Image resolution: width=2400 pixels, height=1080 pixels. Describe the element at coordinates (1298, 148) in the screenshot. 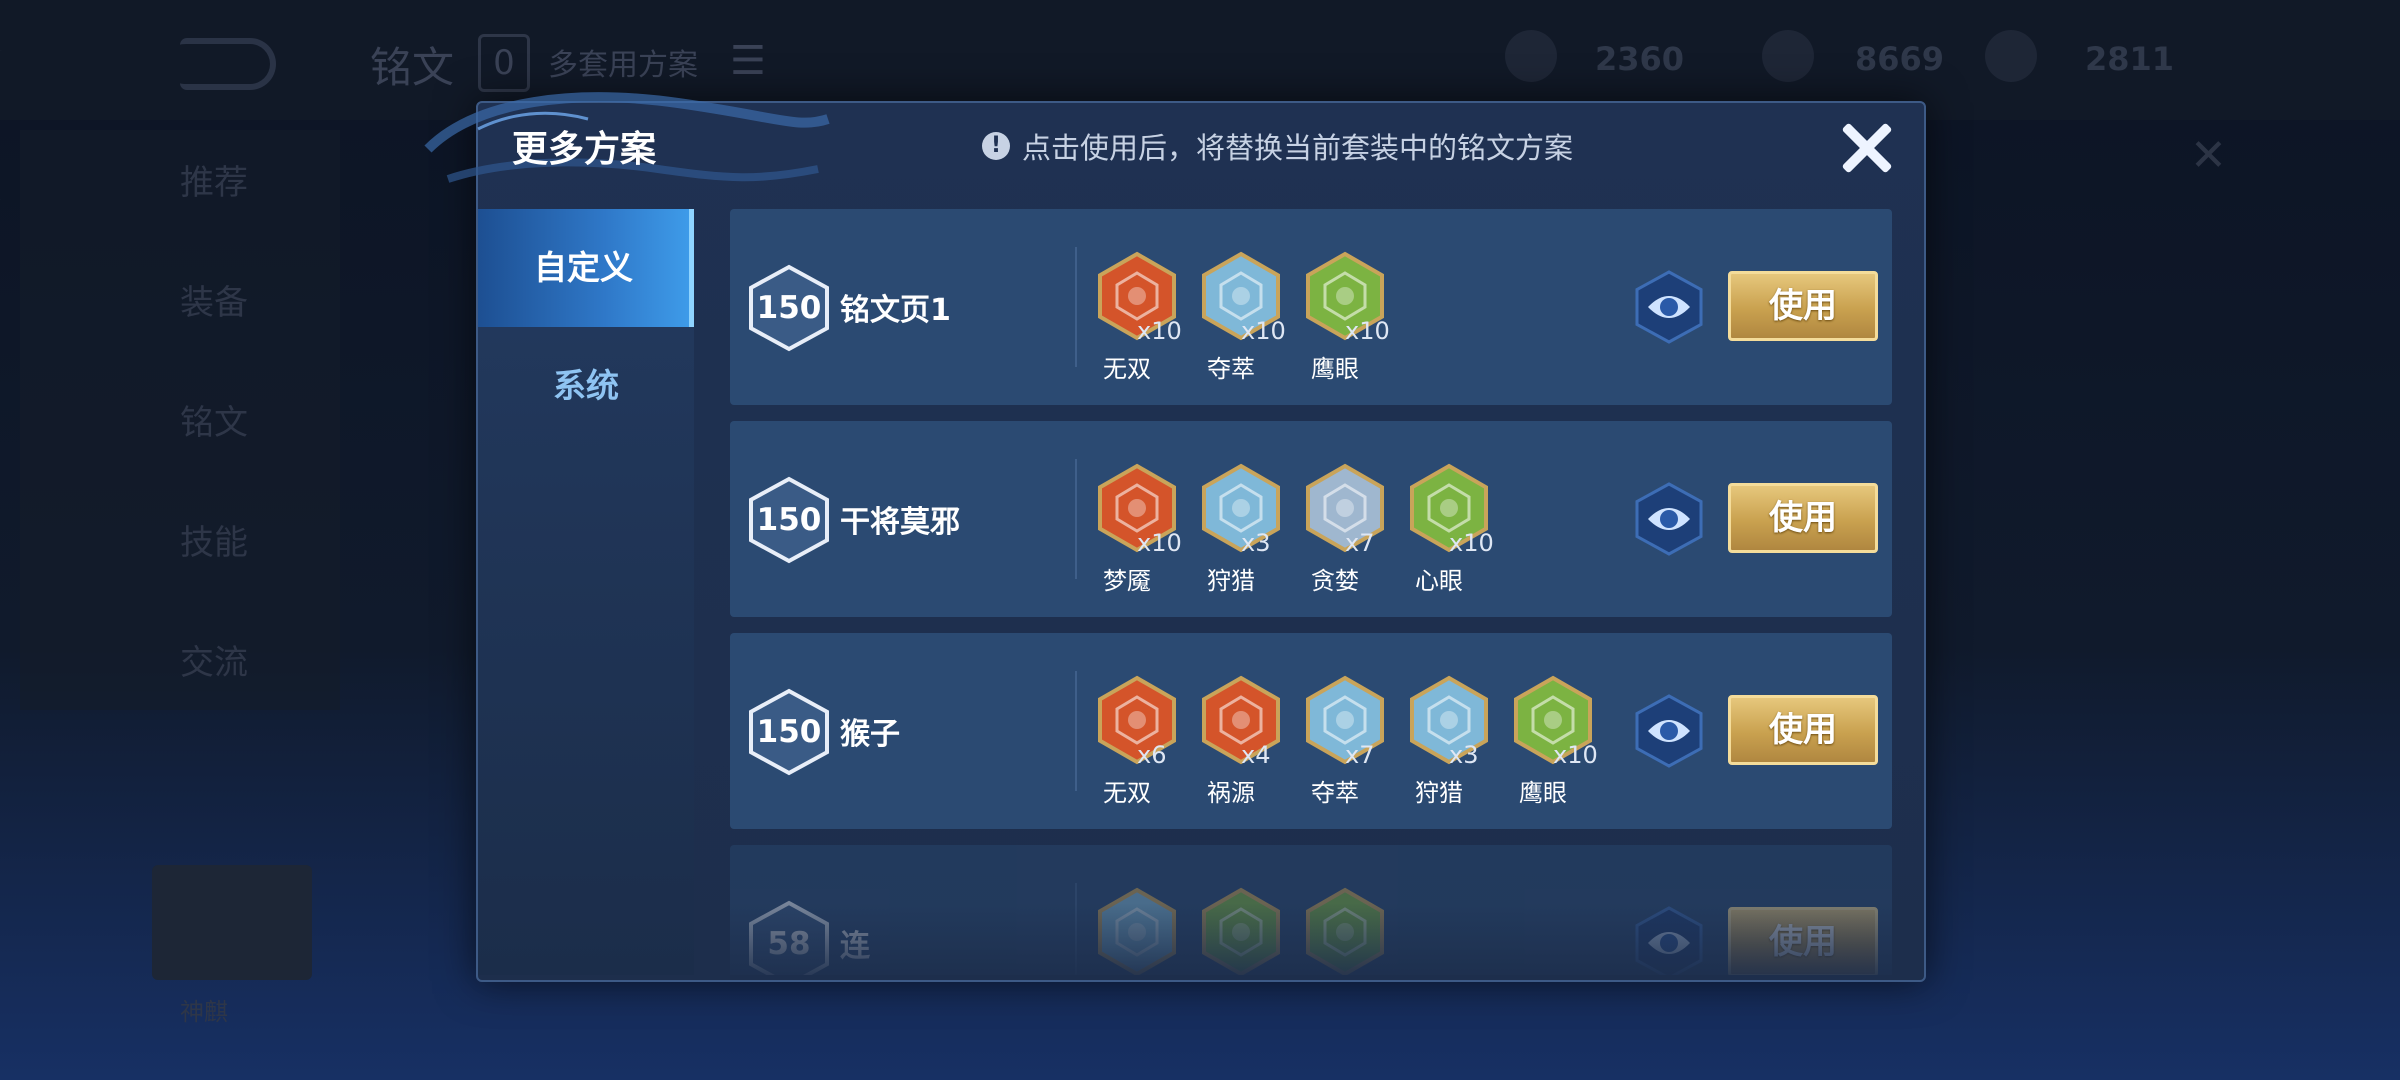

I see `notice-text: 点击使用后，将替换当前套装中的铭文方案` at that location.